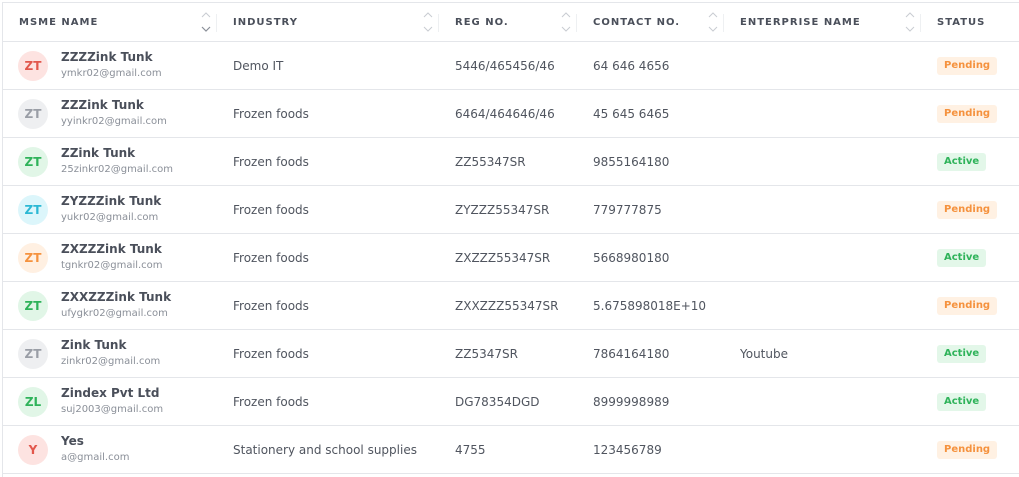 This screenshot has height=477, width=1019. Describe the element at coordinates (961, 22) in the screenshot. I see `column-header-label: STATUS` at that location.